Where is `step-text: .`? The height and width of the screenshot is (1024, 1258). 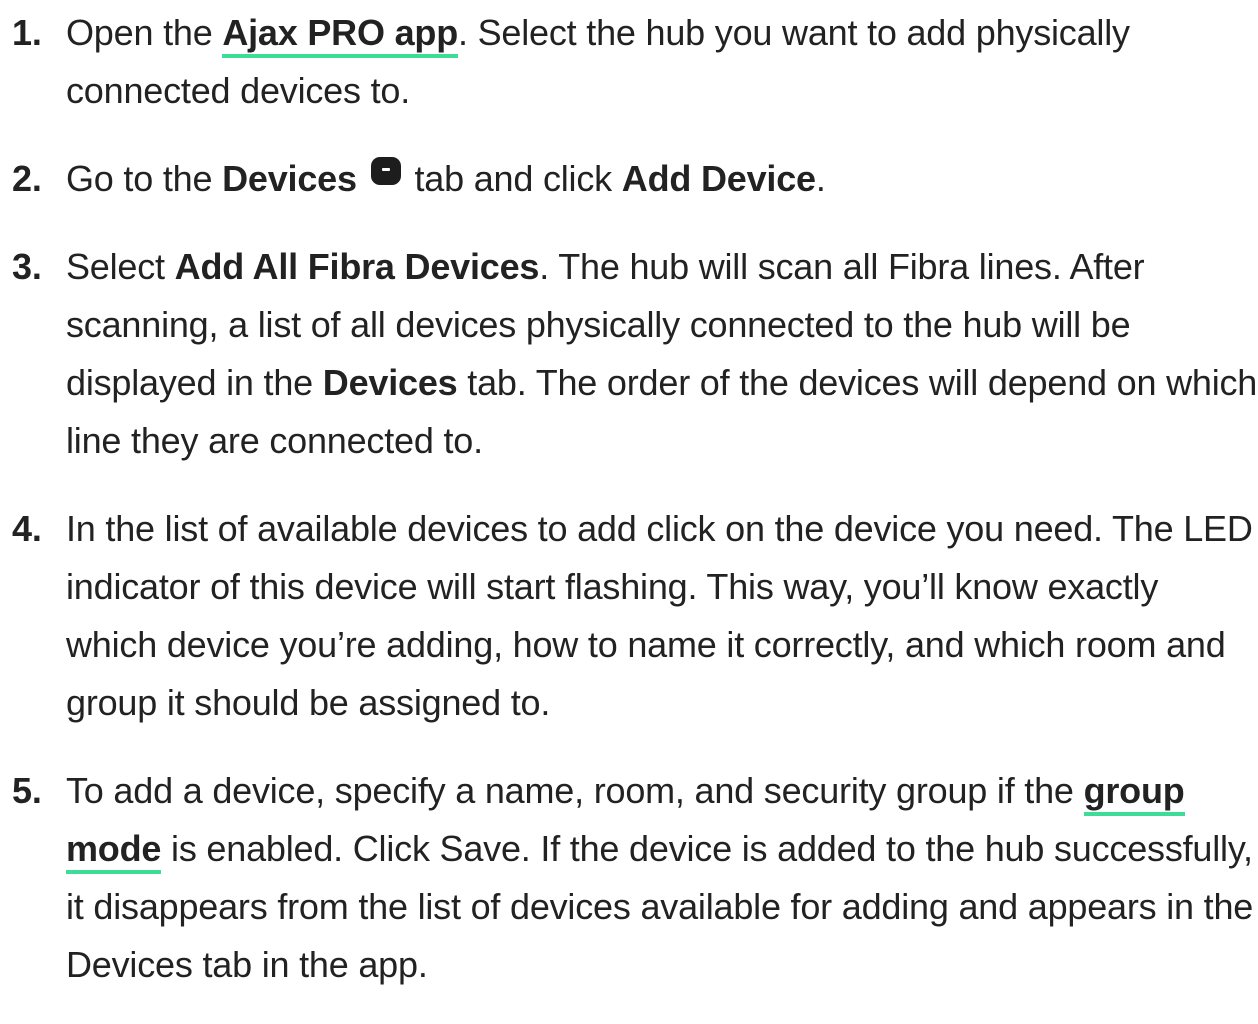
step-text: . is located at coordinates (820, 178).